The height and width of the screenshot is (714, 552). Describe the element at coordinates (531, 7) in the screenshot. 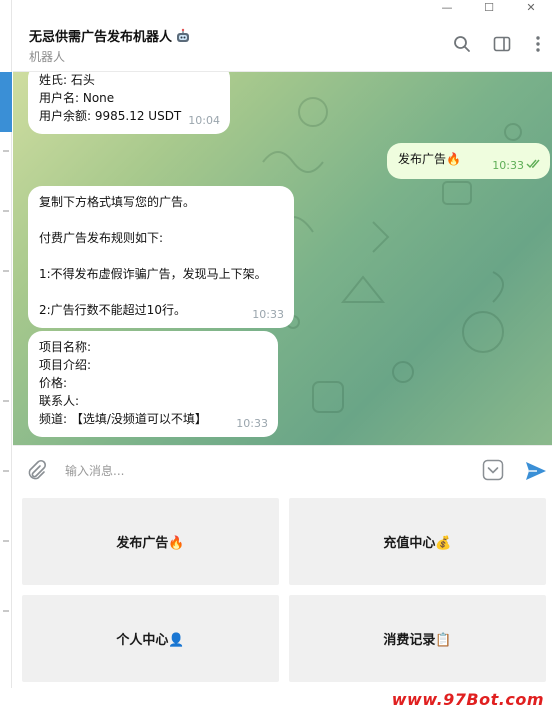

I see `close-button: ✕` at that location.